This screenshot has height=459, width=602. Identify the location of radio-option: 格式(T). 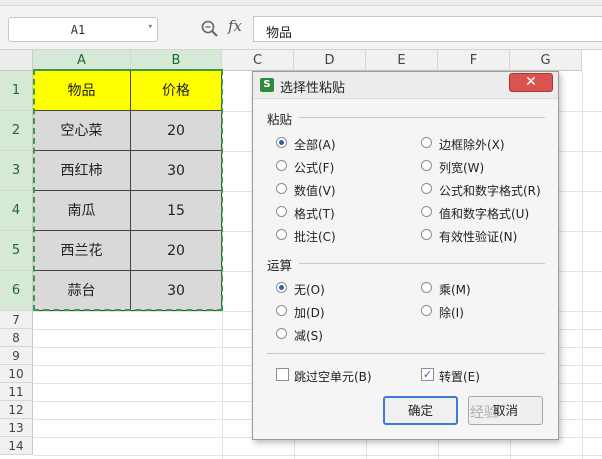
(338, 213).